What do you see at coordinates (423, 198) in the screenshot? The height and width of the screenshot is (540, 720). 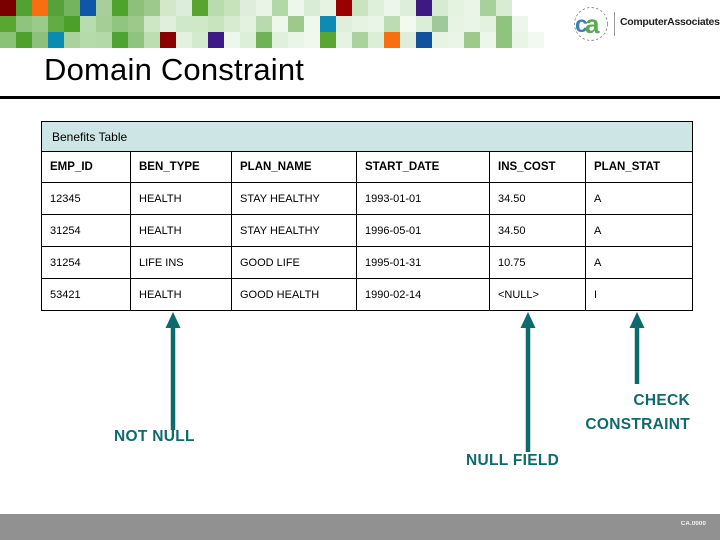 I see `cell-start-date: 1993-01-01` at bounding box center [423, 198].